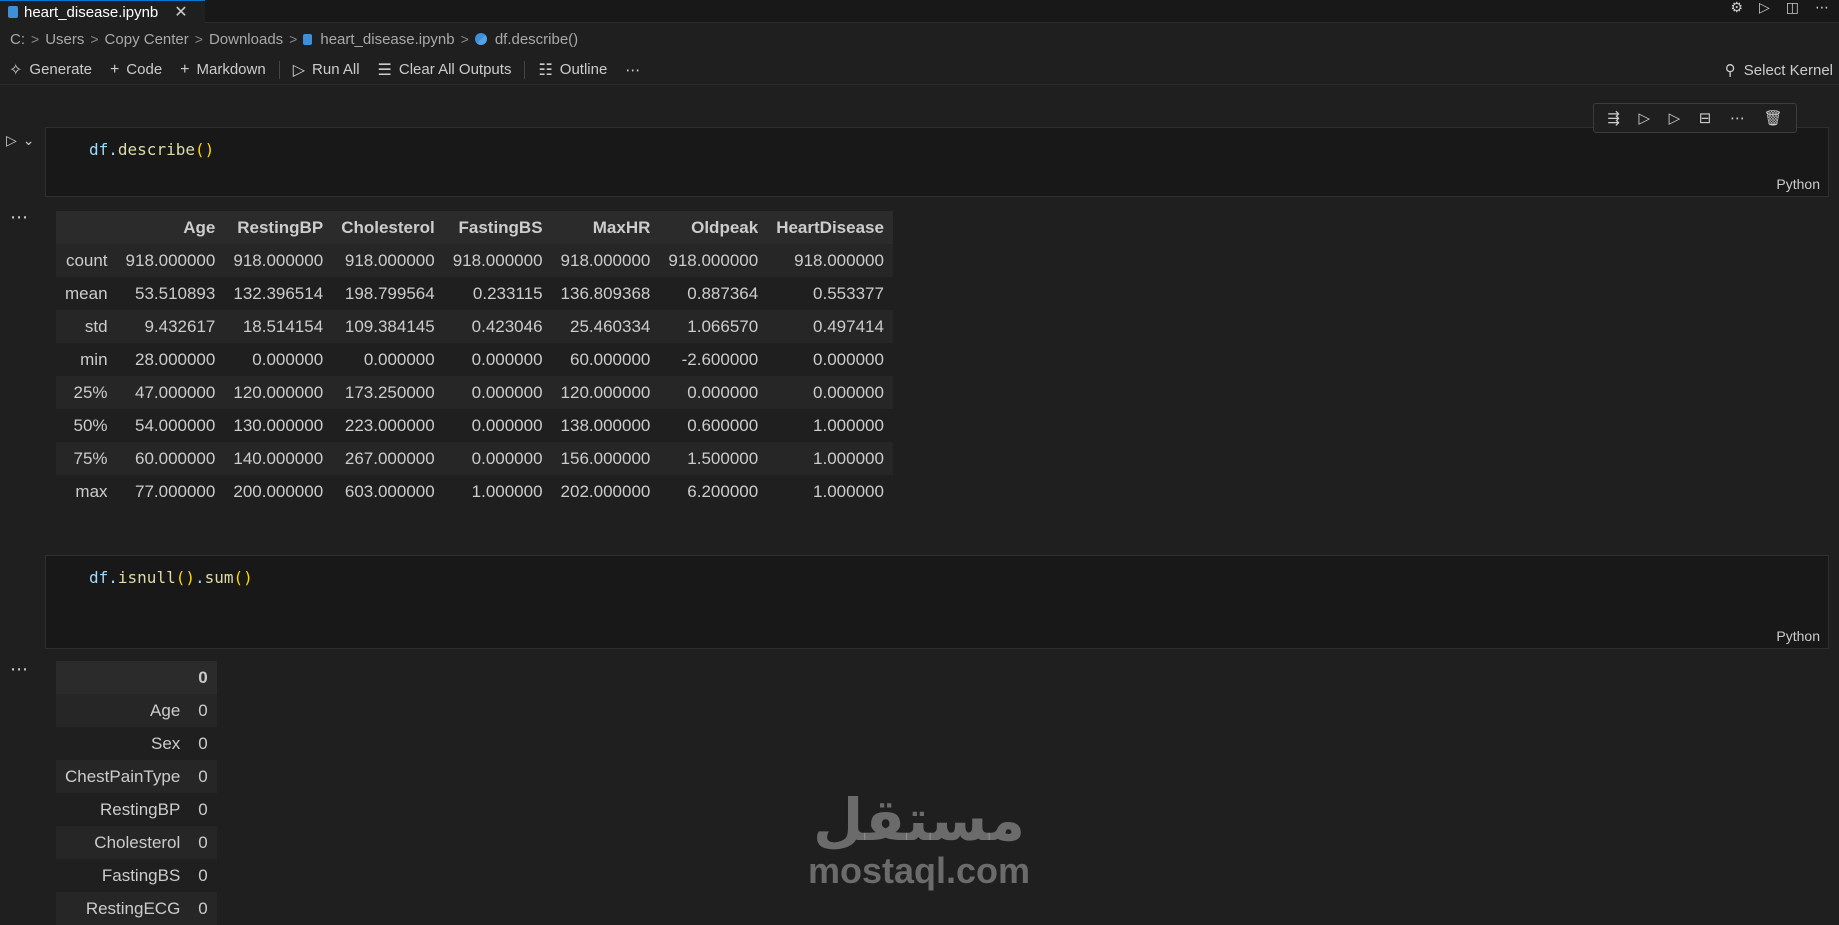 This screenshot has width=1839, height=925. Describe the element at coordinates (219, 577) in the screenshot. I see `code-function: sum` at that location.